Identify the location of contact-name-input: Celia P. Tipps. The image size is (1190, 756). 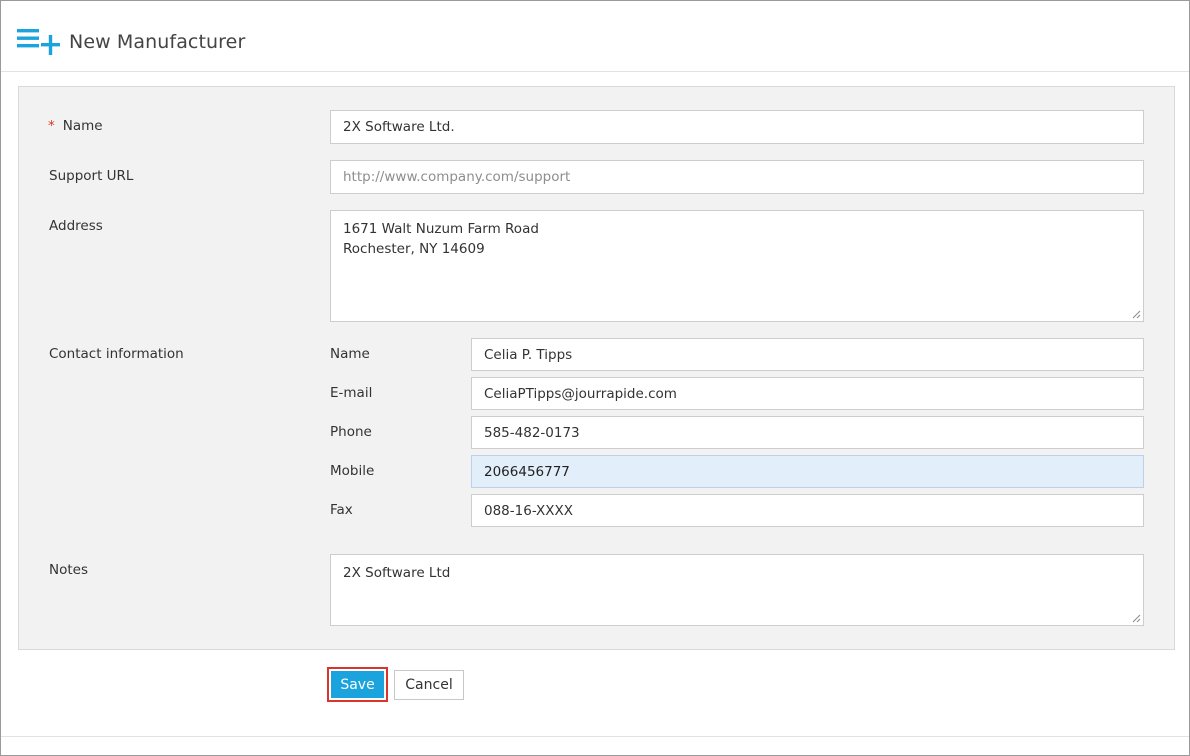
(807, 354).